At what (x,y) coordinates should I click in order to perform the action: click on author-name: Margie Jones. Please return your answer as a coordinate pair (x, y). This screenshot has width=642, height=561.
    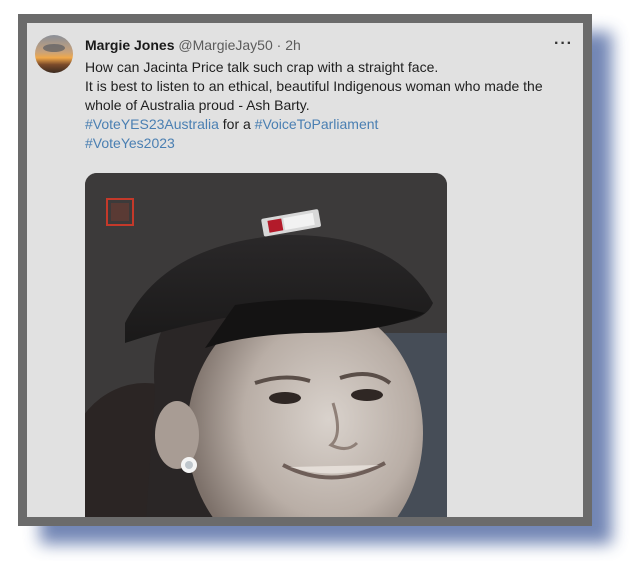
    Looking at the image, I should click on (129, 45).